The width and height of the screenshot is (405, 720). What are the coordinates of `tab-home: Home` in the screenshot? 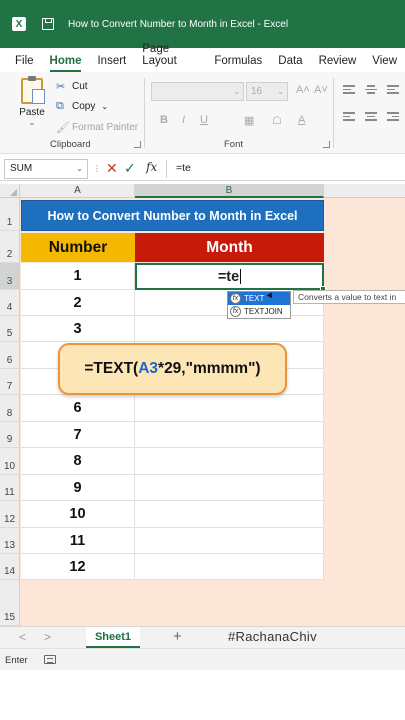 It's located at (66, 63).